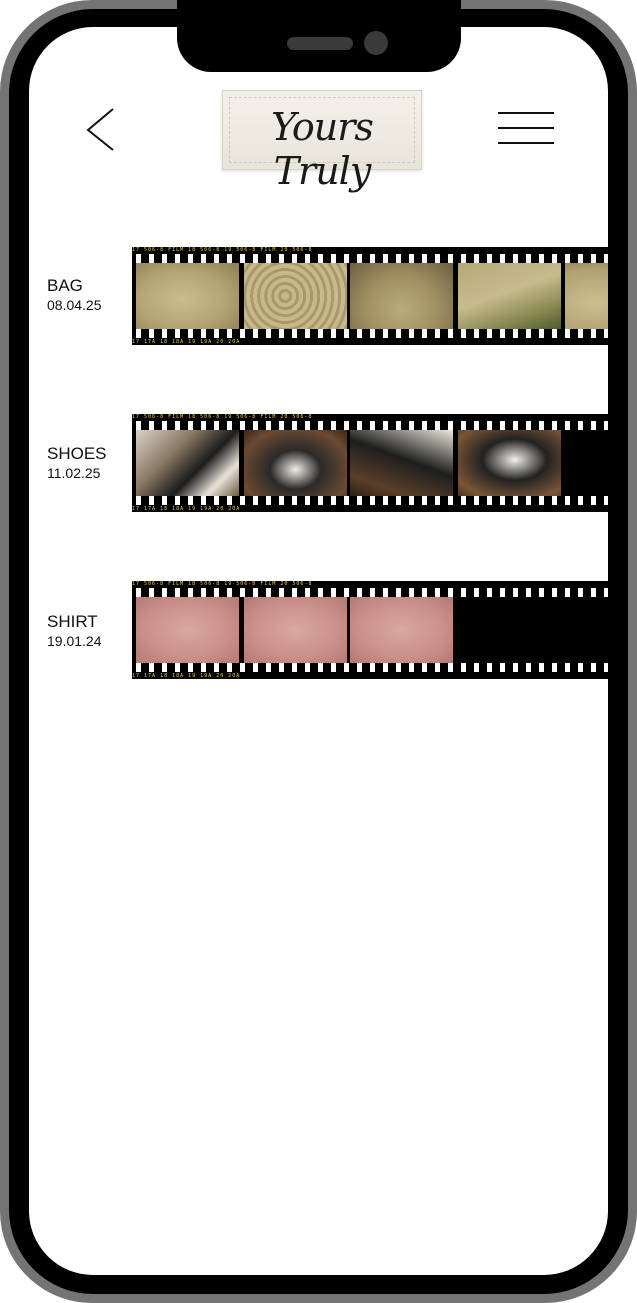 The width and height of the screenshot is (637, 1303). What do you see at coordinates (100, 129) in the screenshot?
I see `chevron-left-icon` at bounding box center [100, 129].